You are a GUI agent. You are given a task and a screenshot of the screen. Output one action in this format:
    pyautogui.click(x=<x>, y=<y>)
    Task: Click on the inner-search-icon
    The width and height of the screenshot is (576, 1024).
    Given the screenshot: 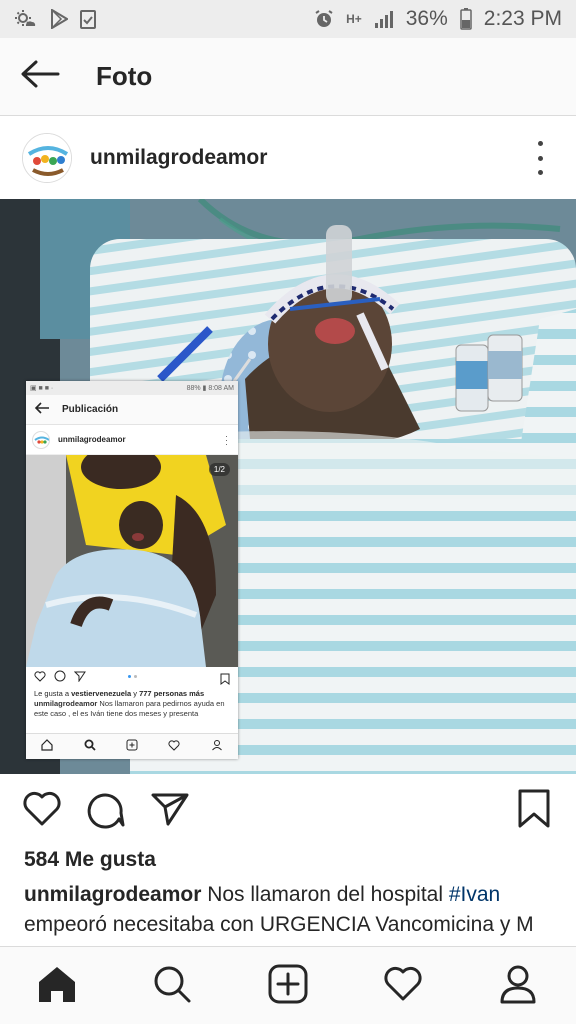 What is the action you would take?
    pyautogui.click(x=90, y=747)
    